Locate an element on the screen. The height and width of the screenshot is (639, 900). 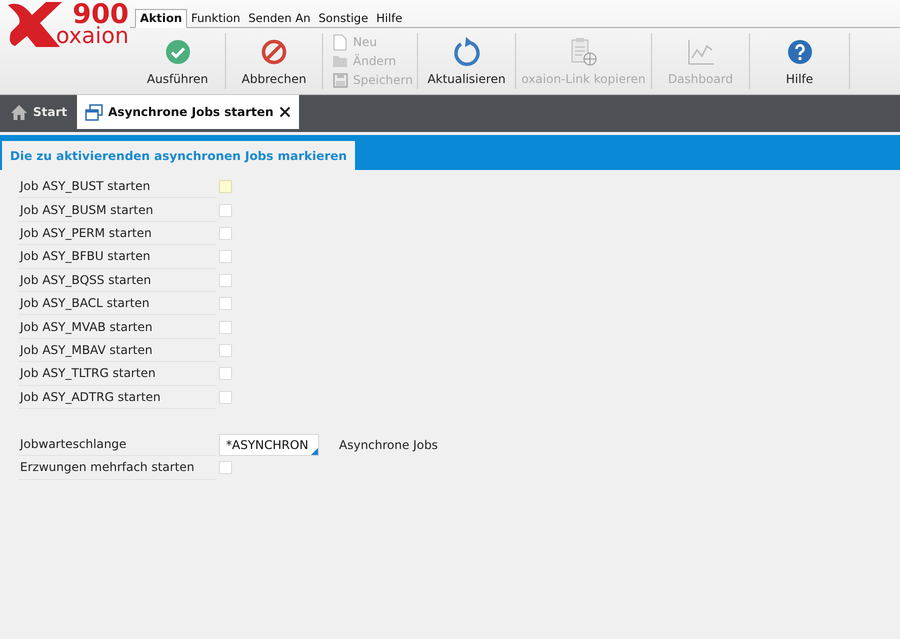
field-label: Job ASY_BUST starten is located at coordinates (117, 186).